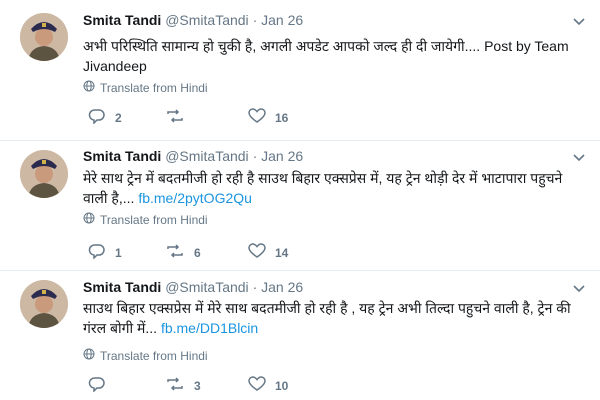 The image size is (600, 400). I want to click on reply-button: 2, so click(105, 117).